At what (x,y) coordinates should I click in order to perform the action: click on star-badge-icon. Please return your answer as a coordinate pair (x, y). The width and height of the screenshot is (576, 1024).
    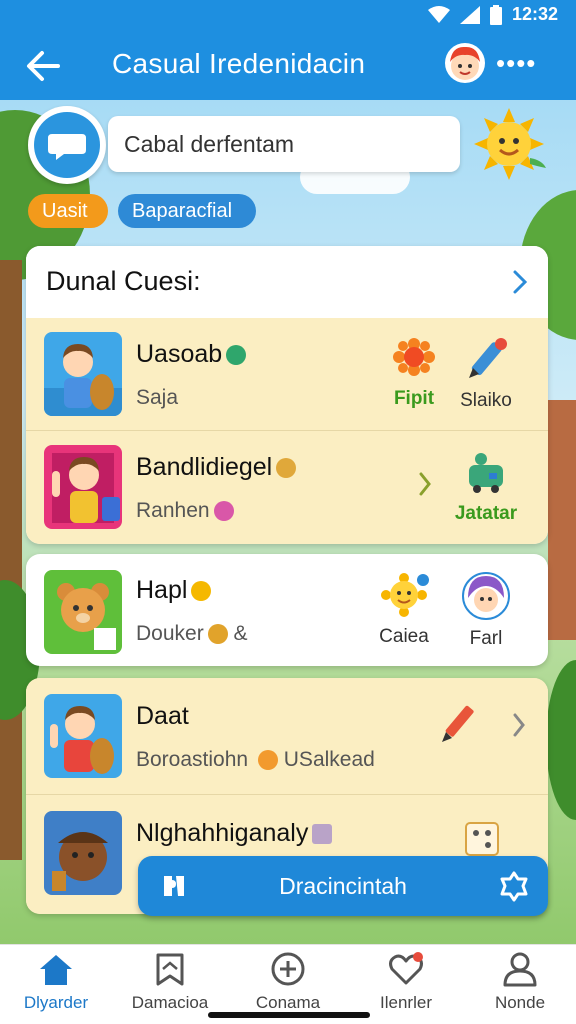
    Looking at the image, I should click on (201, 591).